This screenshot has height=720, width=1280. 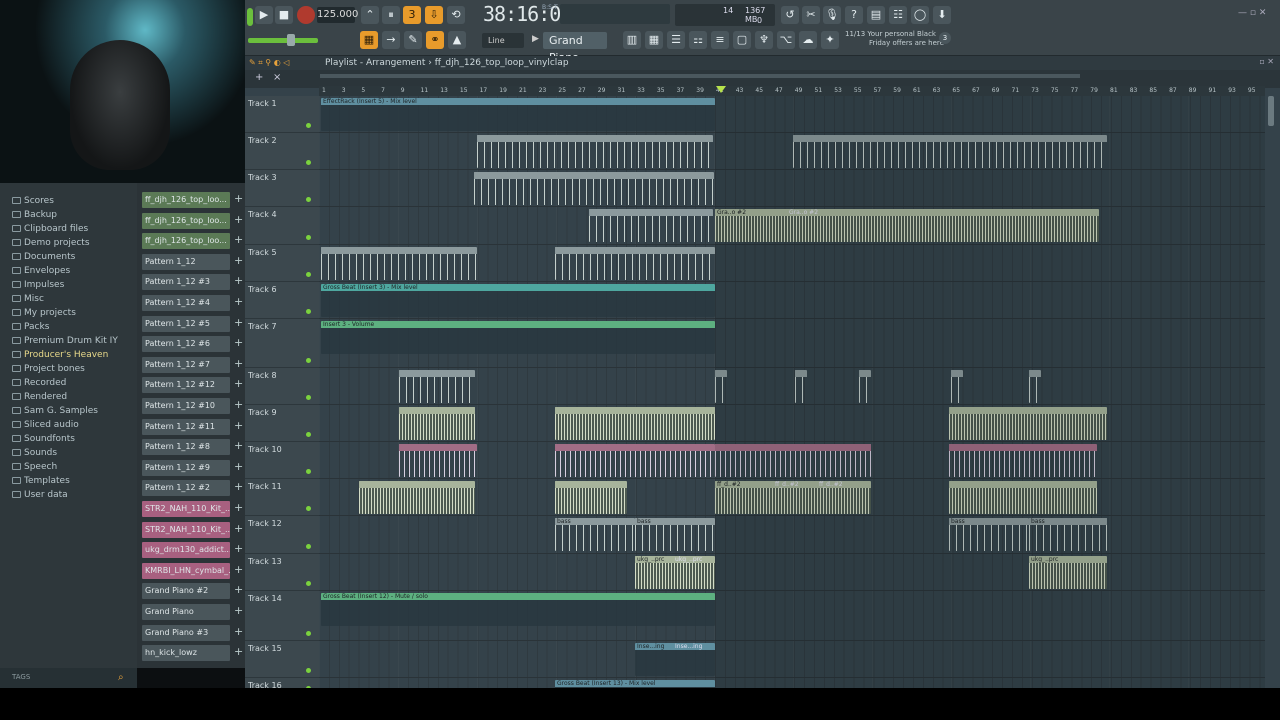 I want to click on search-icon: ⌕, so click(x=124, y=678).